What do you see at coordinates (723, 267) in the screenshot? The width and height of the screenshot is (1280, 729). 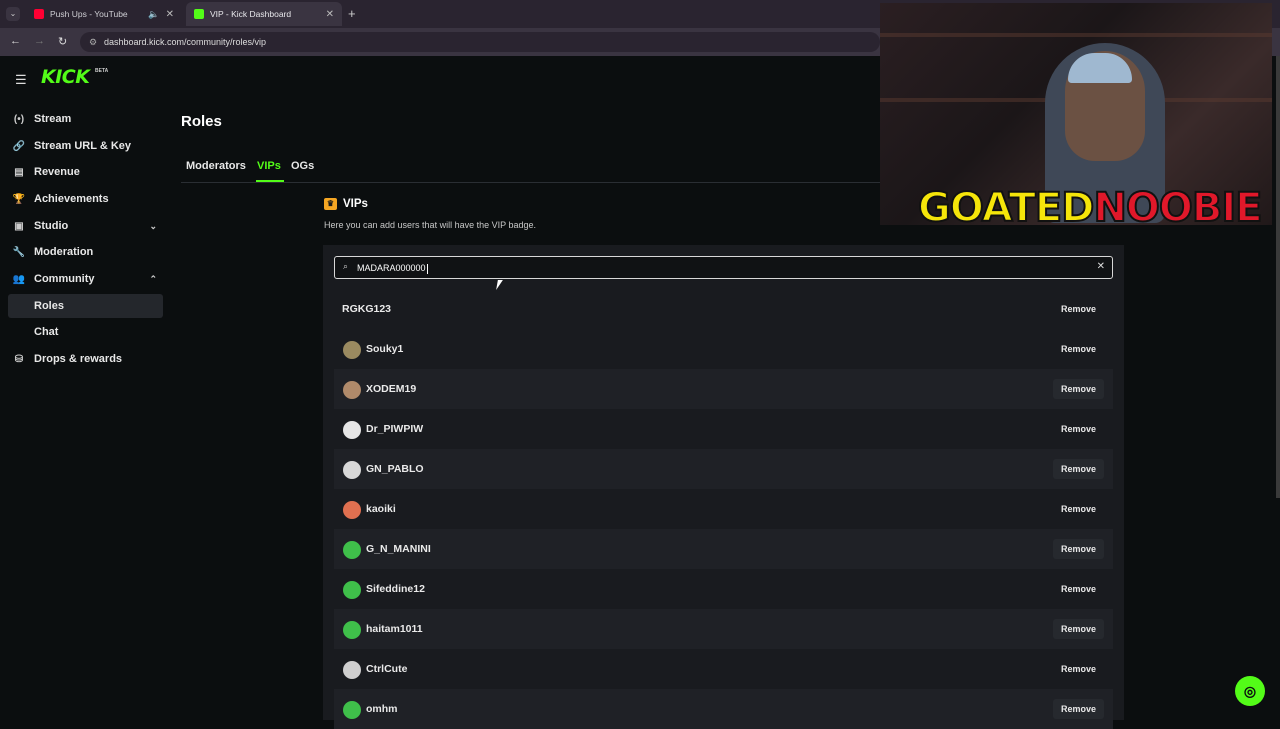 I see `search-input: ⌕ MADARA000000 ✕` at bounding box center [723, 267].